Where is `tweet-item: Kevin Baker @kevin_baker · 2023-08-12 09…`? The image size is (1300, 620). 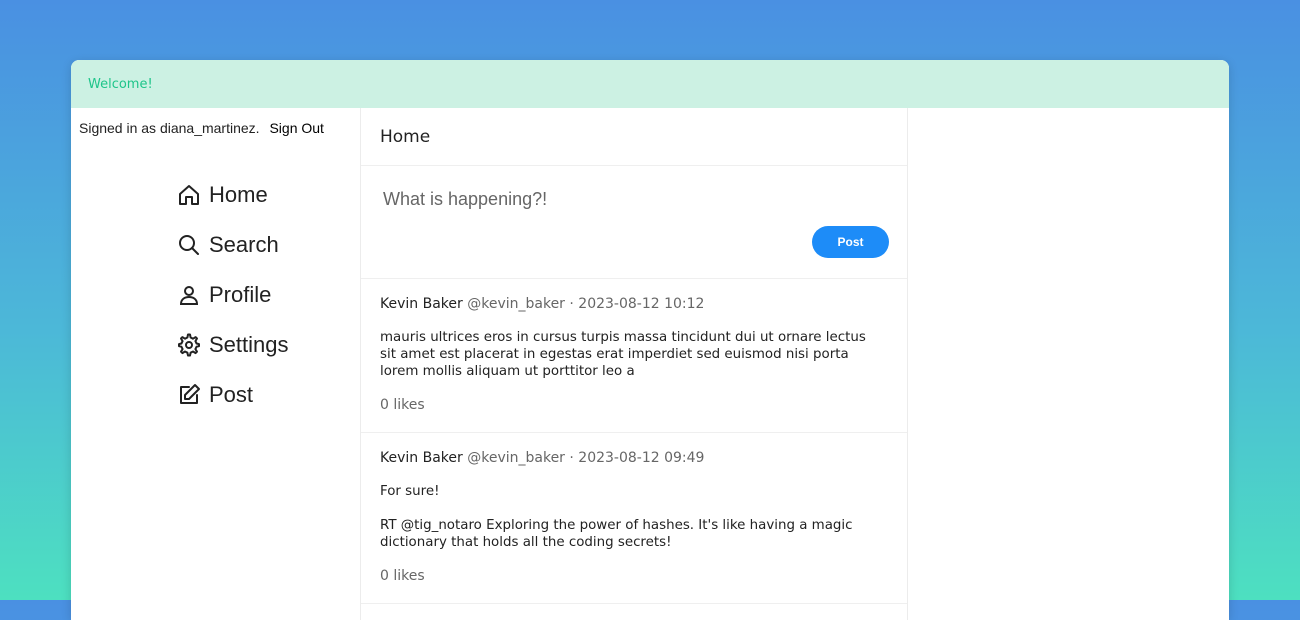
tweet-item: Kevin Baker @kevin_baker · 2023-08-12 09… is located at coordinates (634, 518).